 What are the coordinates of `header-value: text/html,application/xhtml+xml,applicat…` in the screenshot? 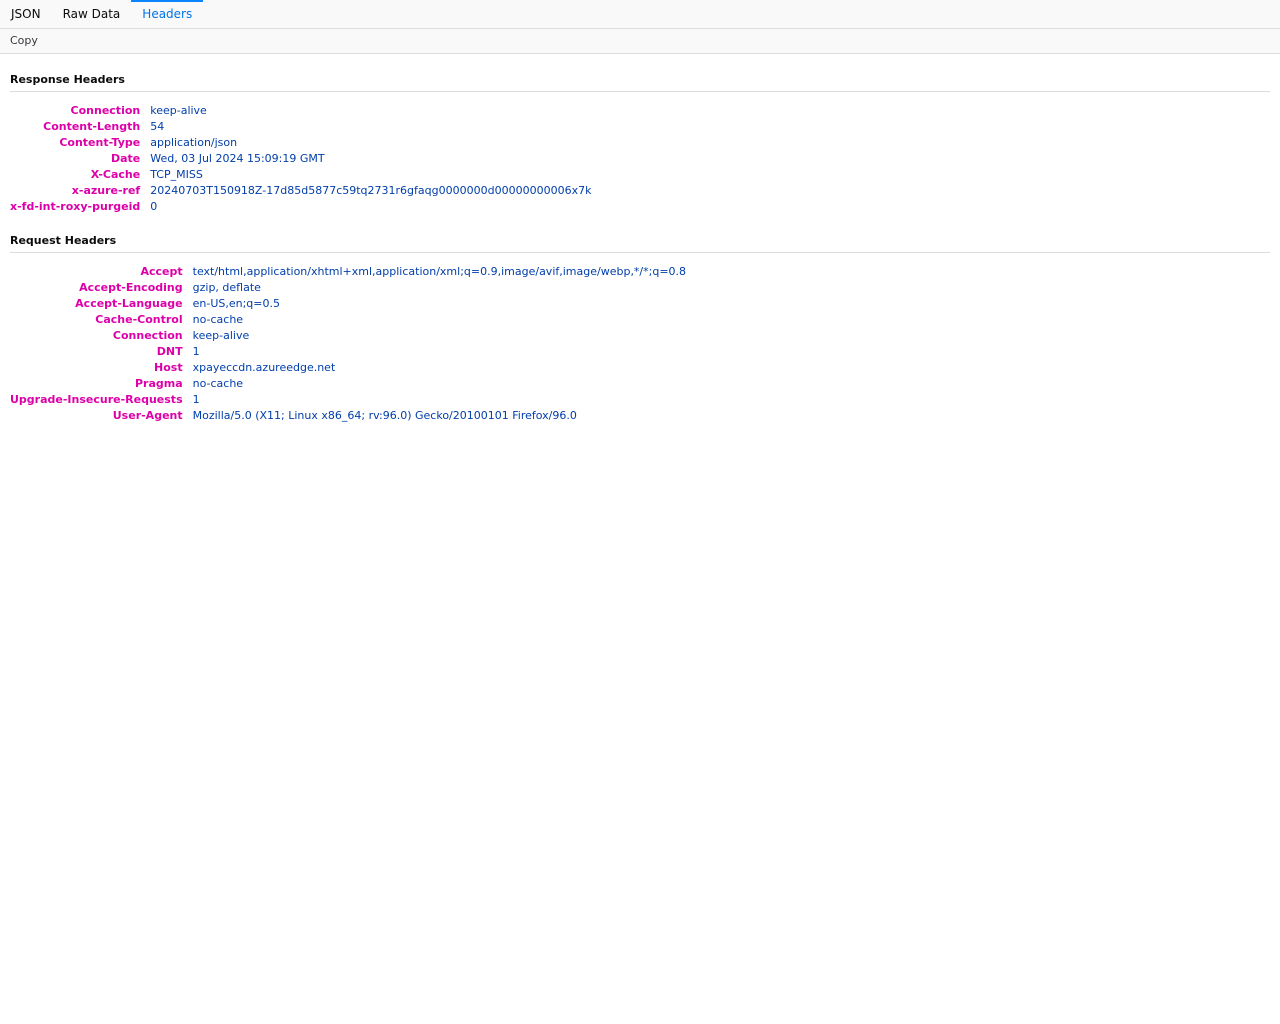 It's located at (439, 271).